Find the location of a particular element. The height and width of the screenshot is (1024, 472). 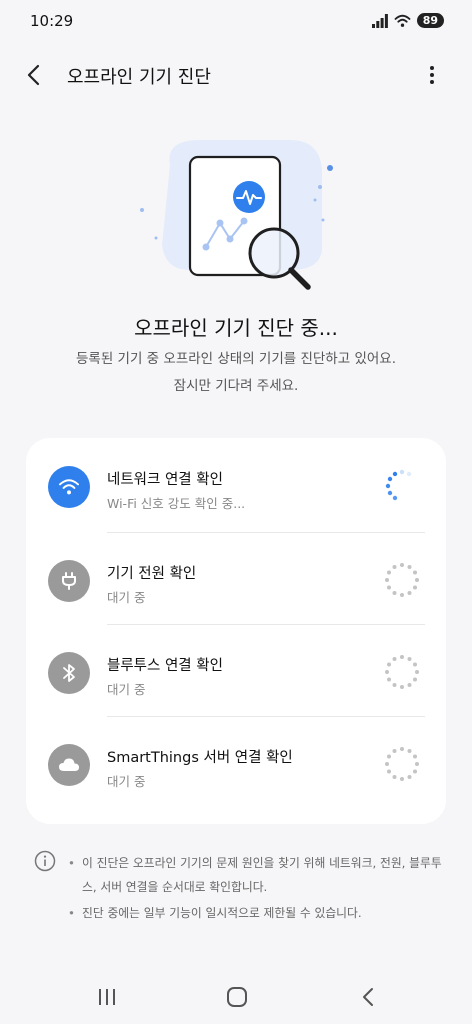

check-title: 블루투스 연결 확인 is located at coordinates (165, 666).